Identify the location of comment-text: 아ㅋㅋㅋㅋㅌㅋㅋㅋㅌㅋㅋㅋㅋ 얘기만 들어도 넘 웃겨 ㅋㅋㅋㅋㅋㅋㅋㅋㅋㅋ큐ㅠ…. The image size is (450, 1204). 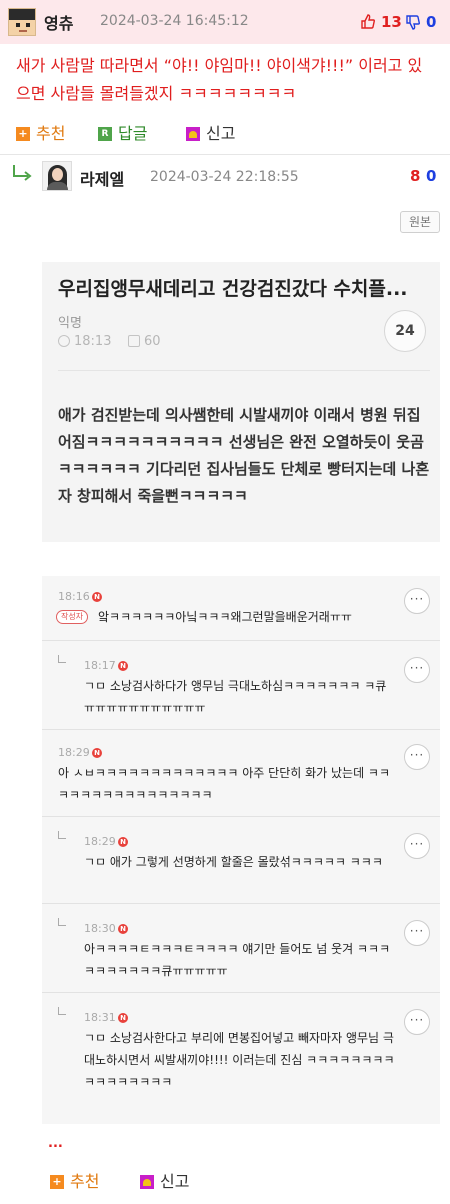
(237, 960).